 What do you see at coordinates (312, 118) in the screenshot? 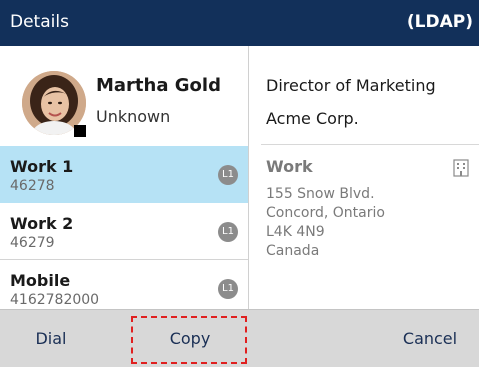
I see `company-name: Acme Corp.` at bounding box center [312, 118].